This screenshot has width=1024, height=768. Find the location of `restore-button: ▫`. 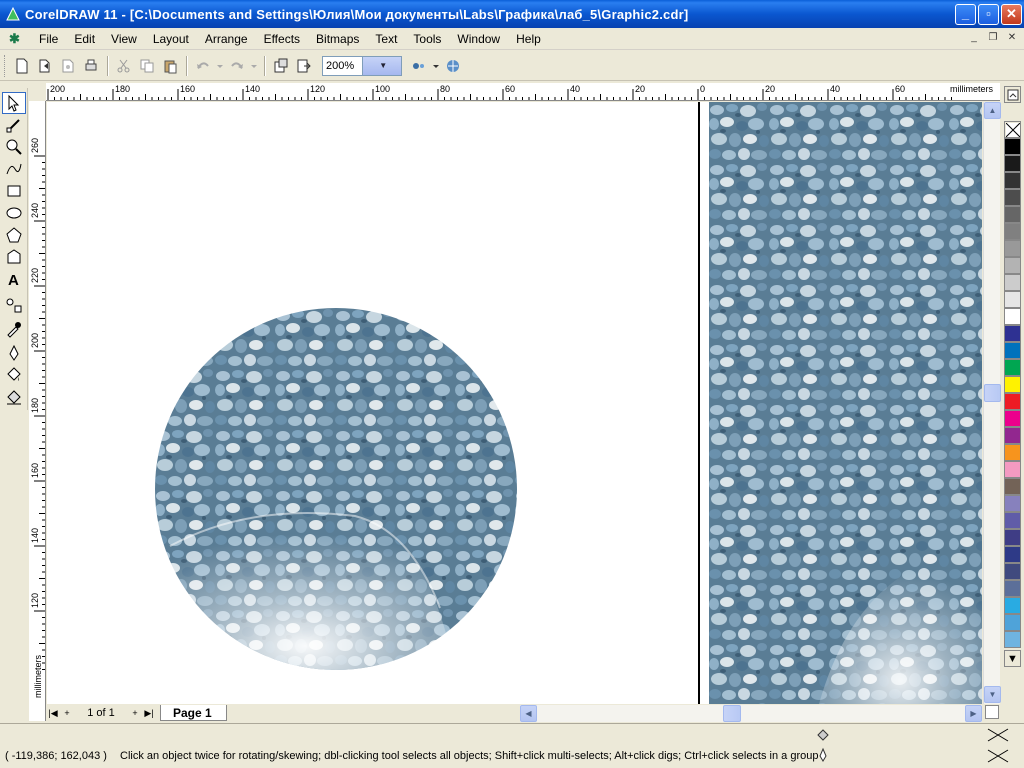

restore-button: ▫ is located at coordinates (988, 14).